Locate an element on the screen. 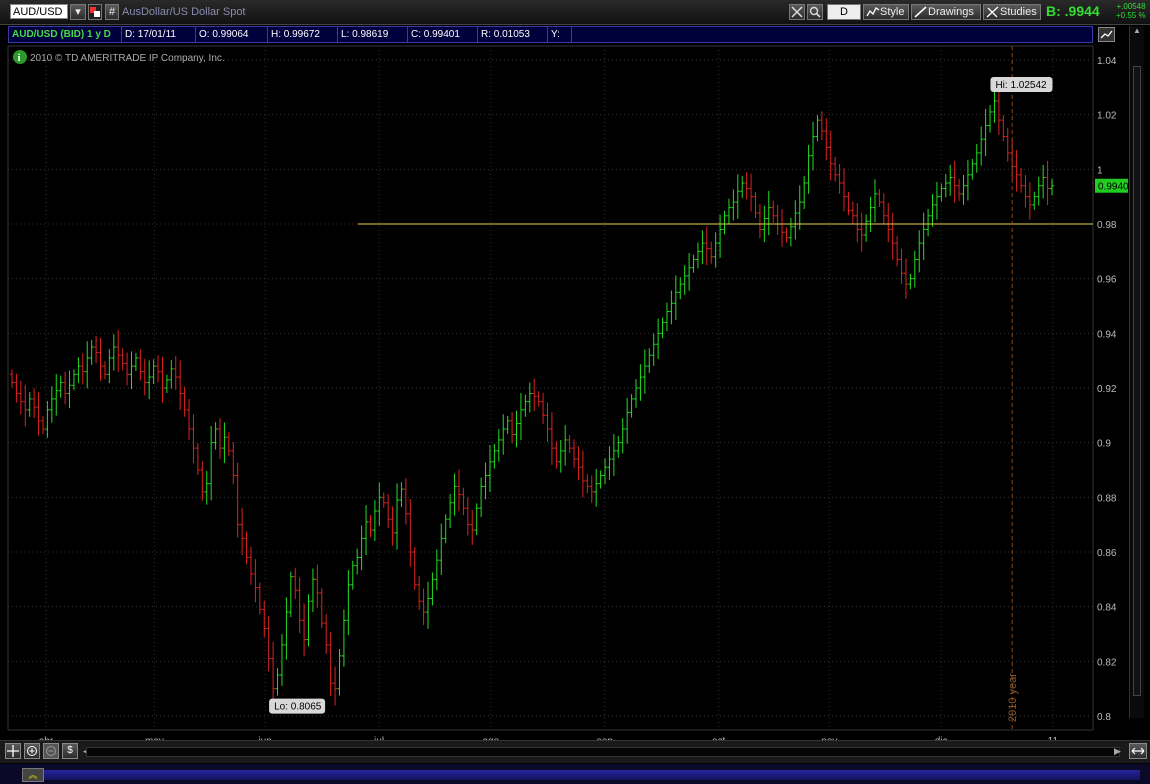 This screenshot has width=1150, height=784. expand-button is located at coordinates (1138, 751).